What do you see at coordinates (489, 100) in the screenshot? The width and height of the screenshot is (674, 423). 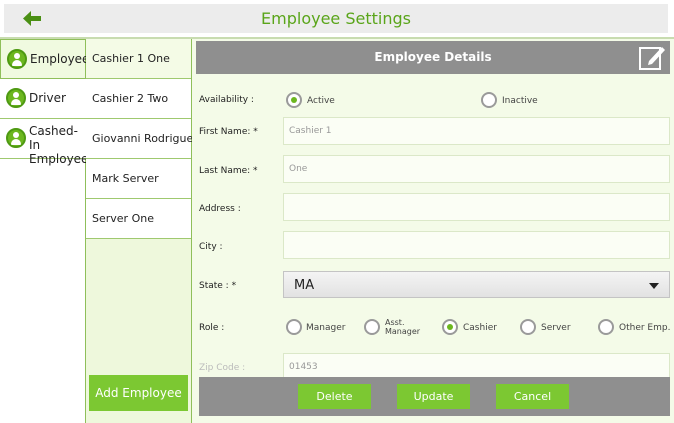 I see `availability-inactive-radio` at bounding box center [489, 100].